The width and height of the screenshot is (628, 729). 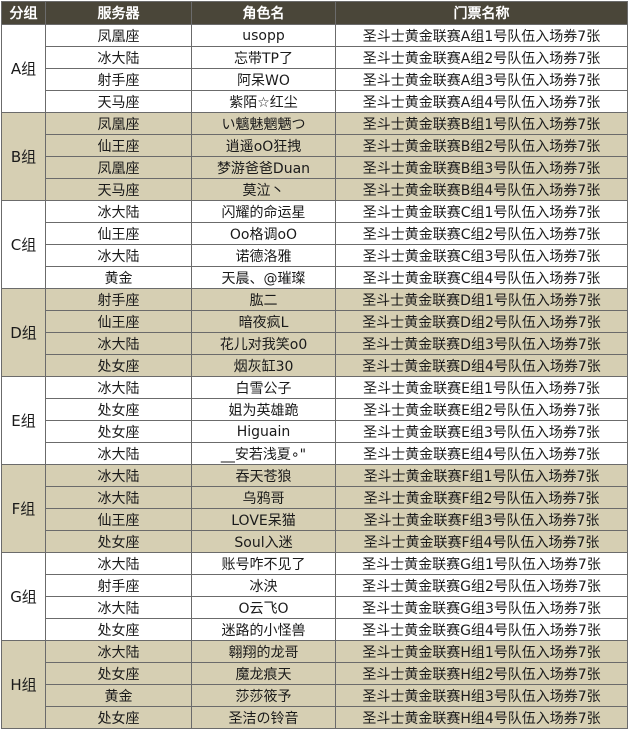 What do you see at coordinates (23, 156) in the screenshot?
I see `group-cell: B组` at bounding box center [23, 156].